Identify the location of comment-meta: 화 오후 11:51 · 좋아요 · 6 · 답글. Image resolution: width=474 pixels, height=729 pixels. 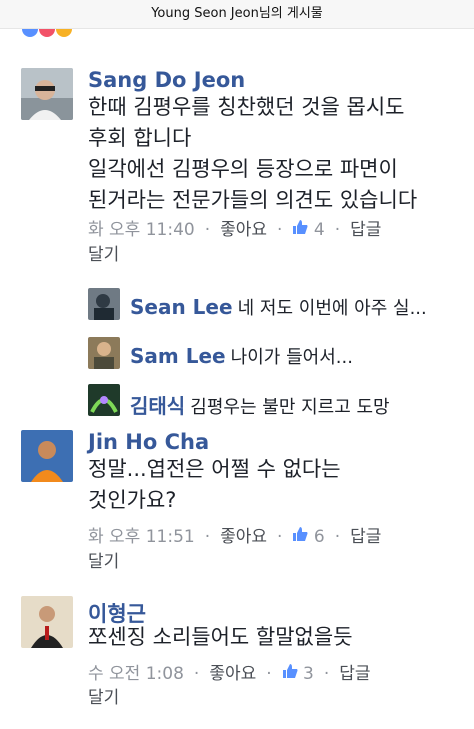
(235, 537).